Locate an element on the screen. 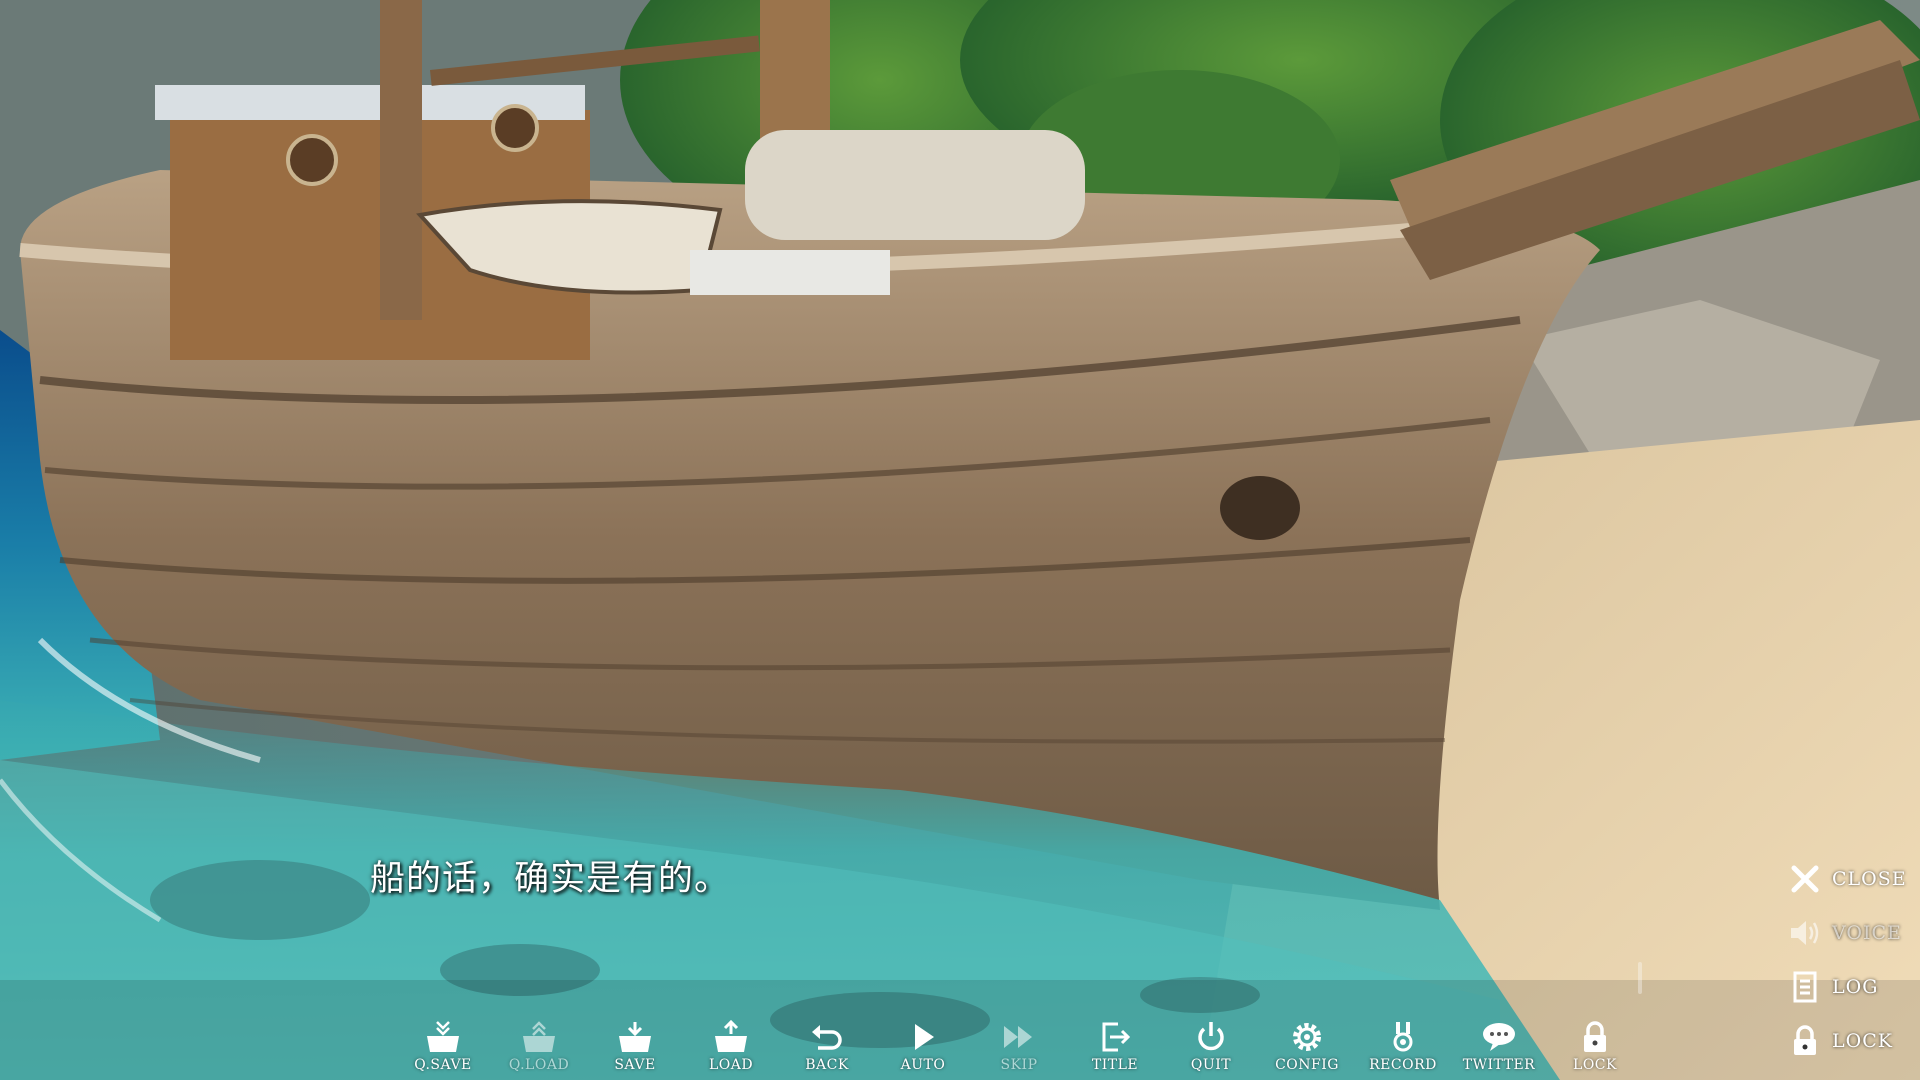 This screenshot has height=1080, width=1920. config-button: CONFIG is located at coordinates (1307, 1049).